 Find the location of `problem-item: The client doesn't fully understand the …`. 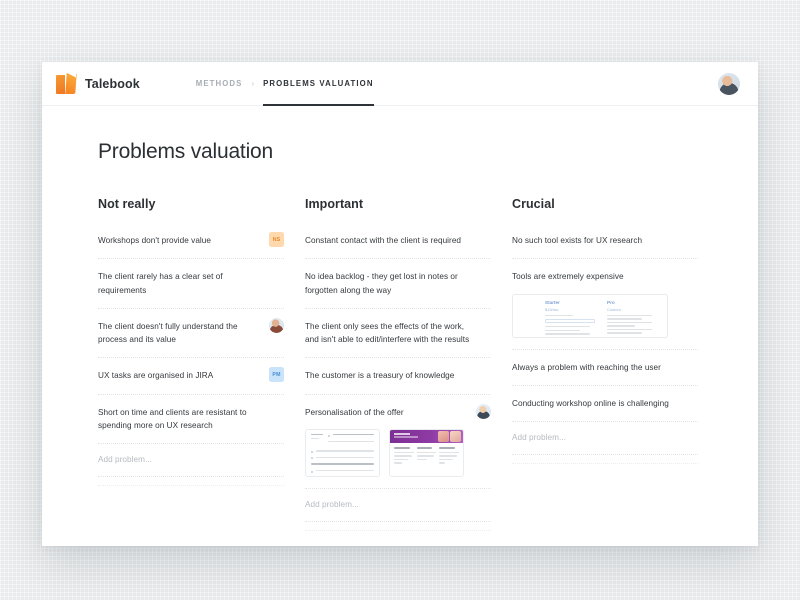

problem-item: The client doesn't fully understand the … is located at coordinates (191, 338).